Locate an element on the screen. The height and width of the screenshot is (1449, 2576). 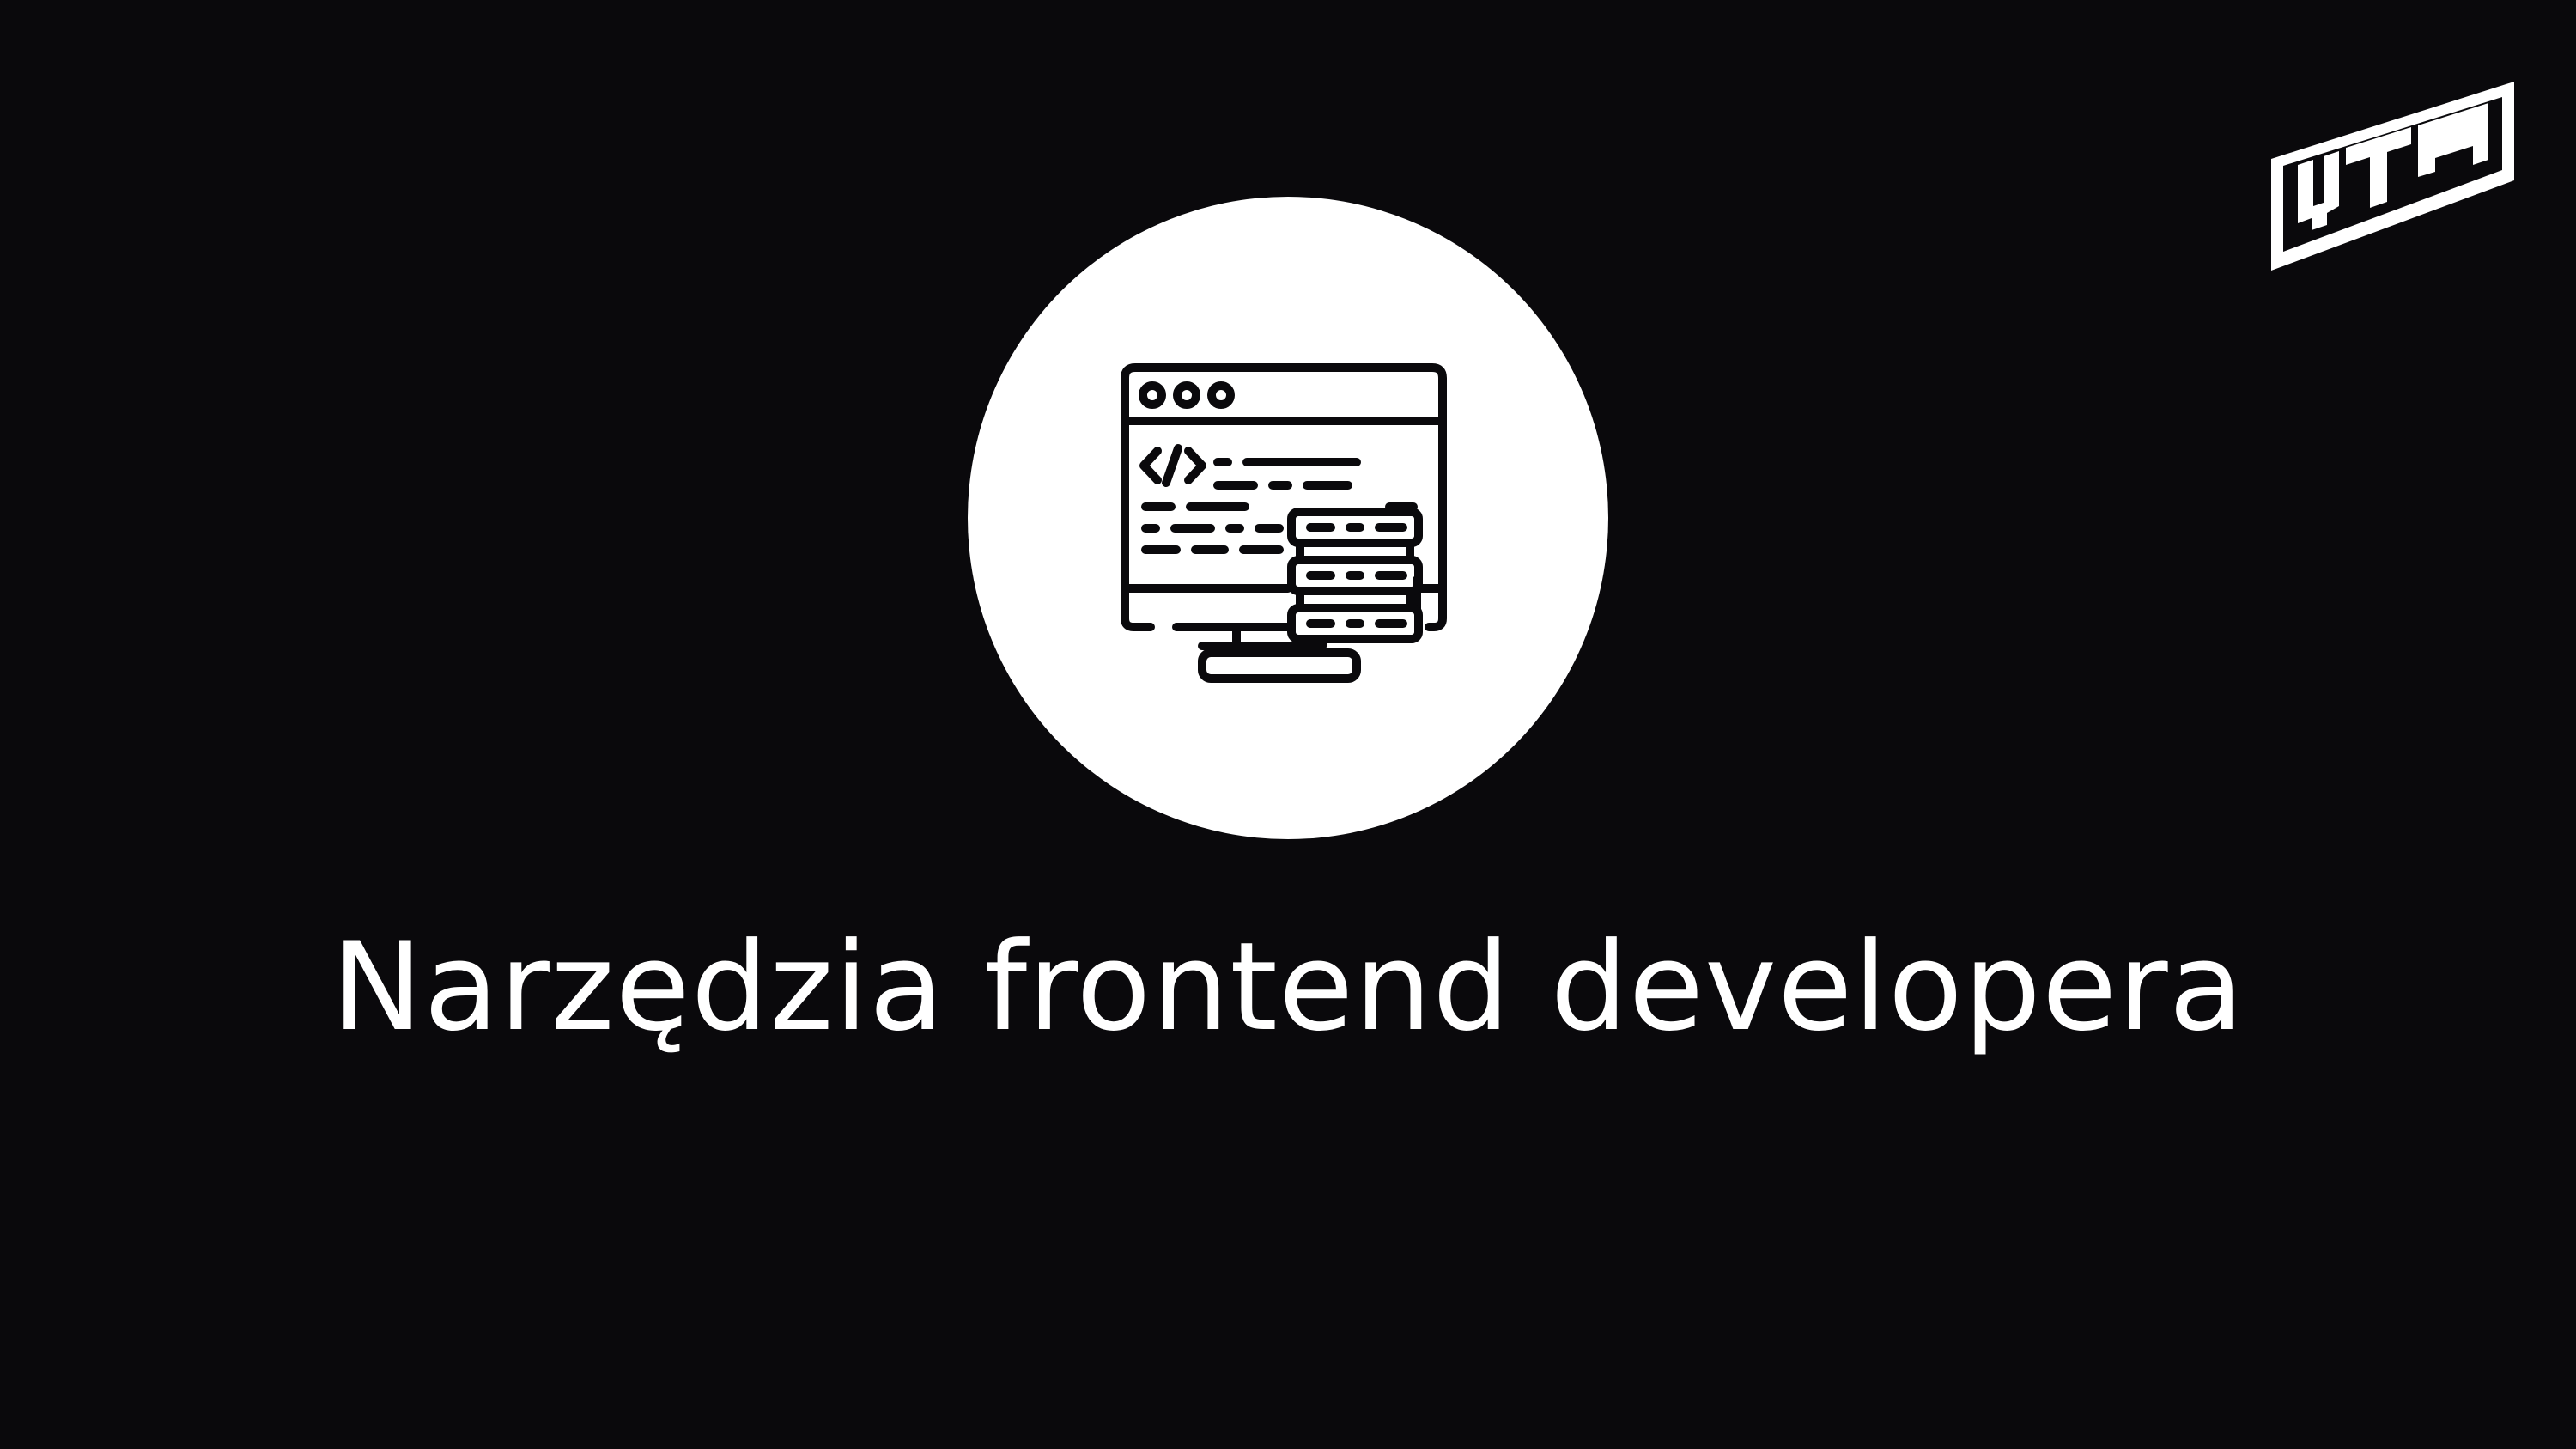
slide-title: Narzędzia frontend developera is located at coordinates (1288, 987).